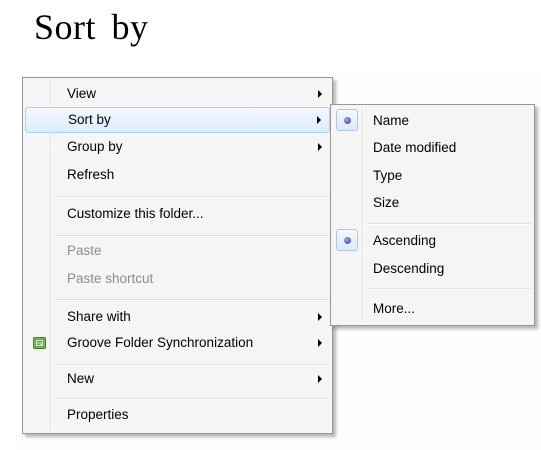 The image size is (541, 450). Describe the element at coordinates (386, 202) in the screenshot. I see `menu-item-label: Size` at that location.